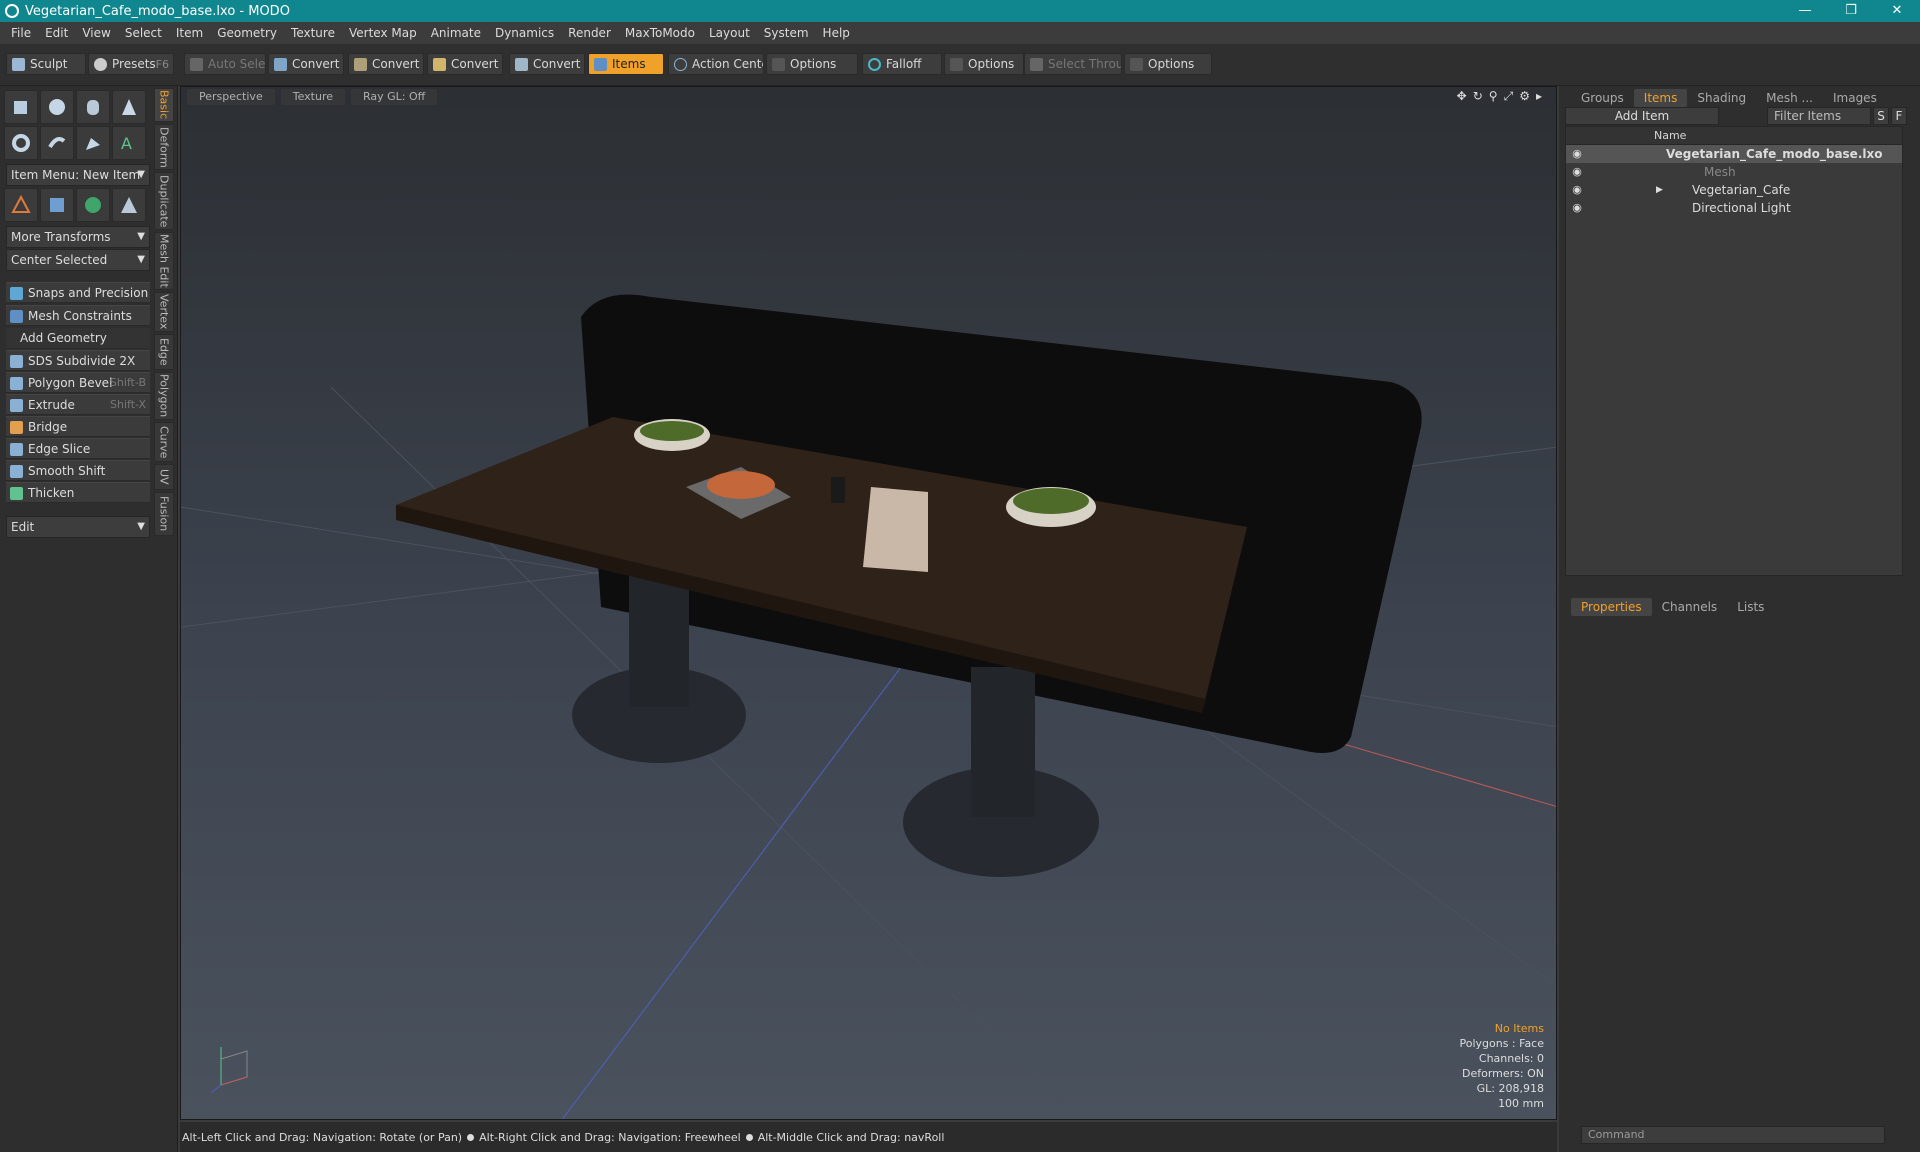  Describe the element at coordinates (129, 205) in the screenshot. I see `pyramid-icon` at that location.